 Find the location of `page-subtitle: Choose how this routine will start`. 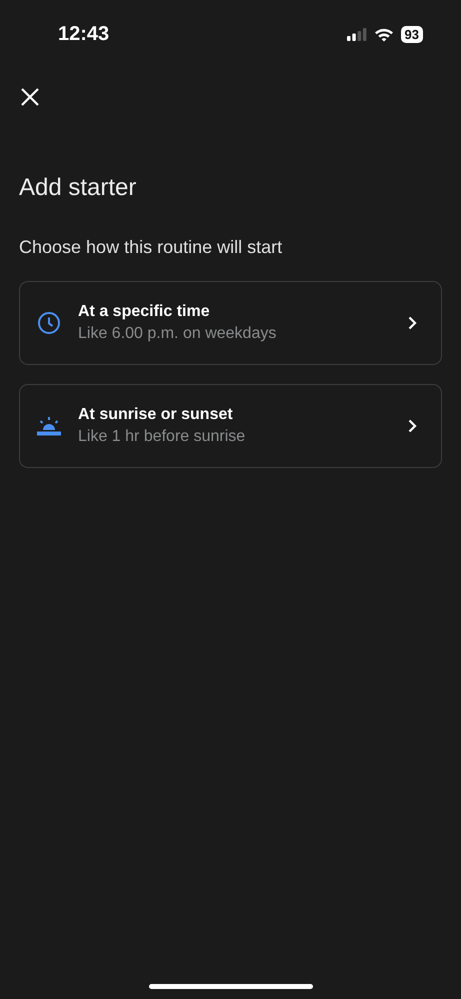

page-subtitle: Choose how this routine will start is located at coordinates (151, 247).